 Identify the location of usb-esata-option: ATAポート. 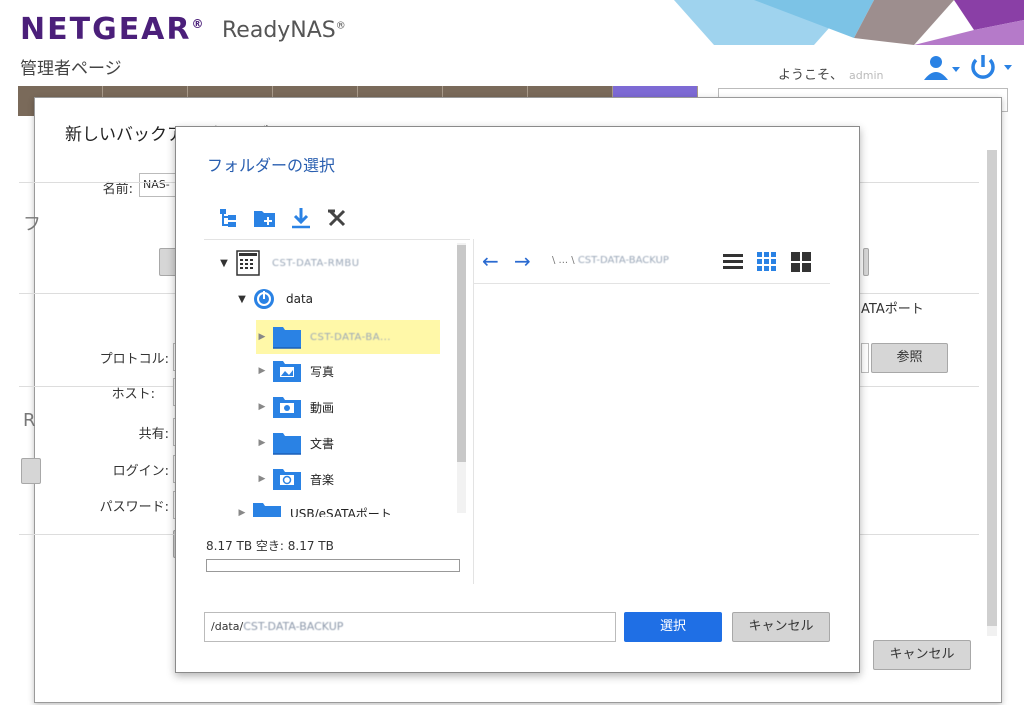
(892, 309).